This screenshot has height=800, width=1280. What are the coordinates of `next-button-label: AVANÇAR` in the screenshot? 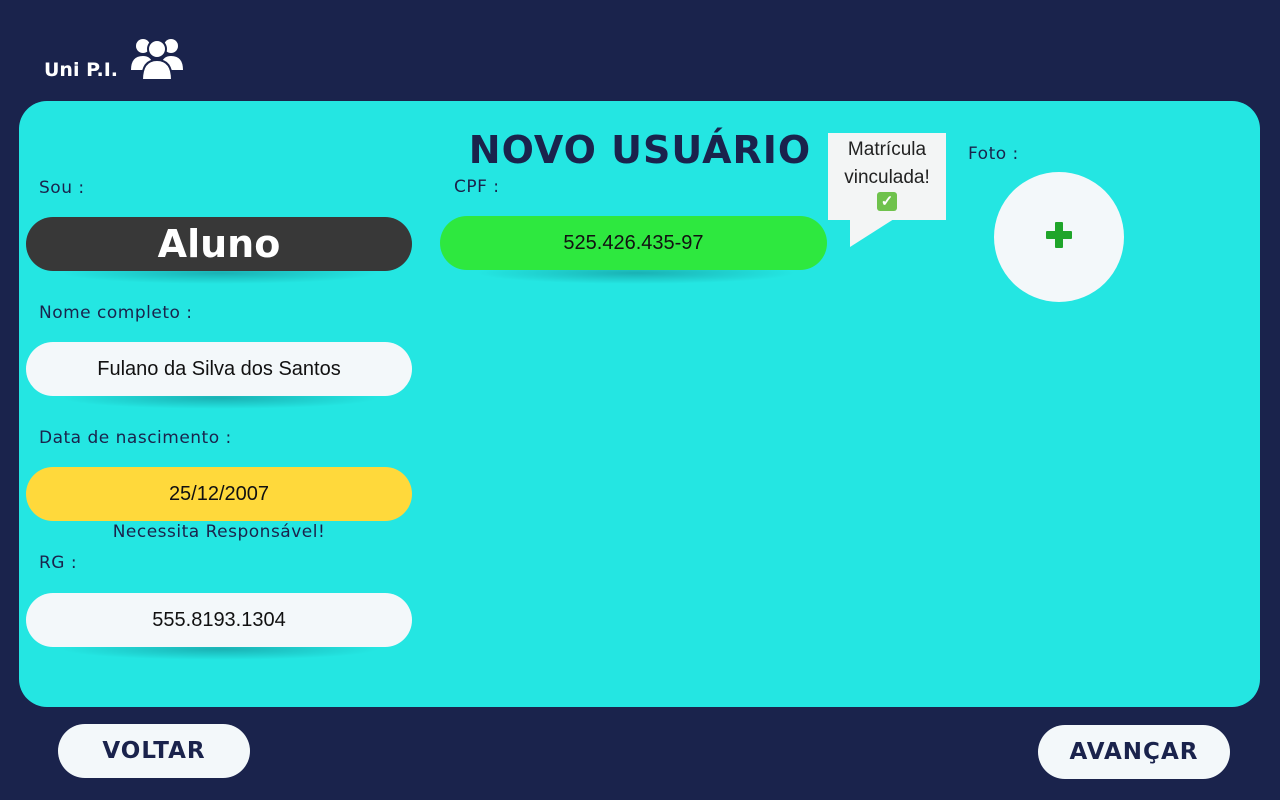 It's located at (1134, 752).